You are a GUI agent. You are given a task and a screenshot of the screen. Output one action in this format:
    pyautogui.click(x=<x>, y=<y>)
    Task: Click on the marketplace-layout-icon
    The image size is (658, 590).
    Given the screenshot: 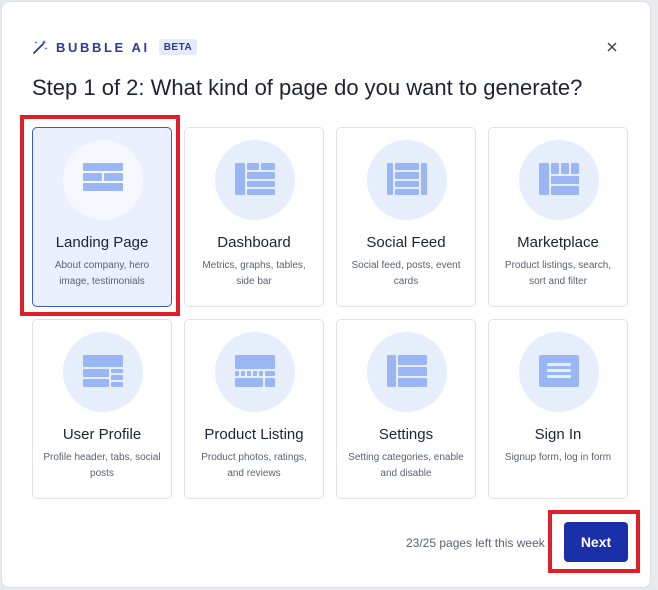 What is the action you would take?
    pyautogui.click(x=559, y=179)
    